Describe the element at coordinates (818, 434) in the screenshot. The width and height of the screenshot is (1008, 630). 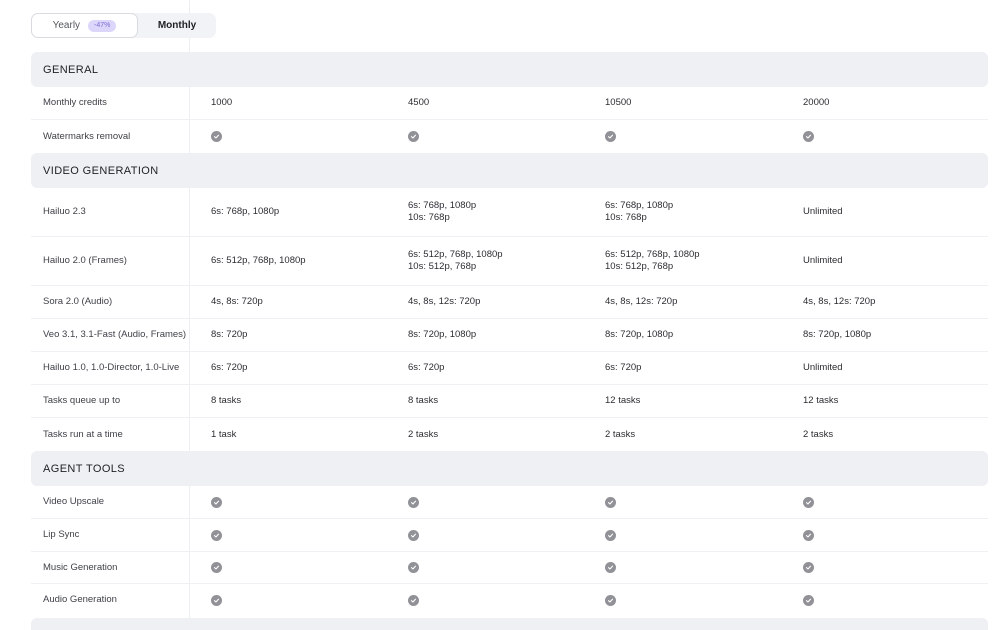
I see `plan-4-value: 2 tasks` at that location.